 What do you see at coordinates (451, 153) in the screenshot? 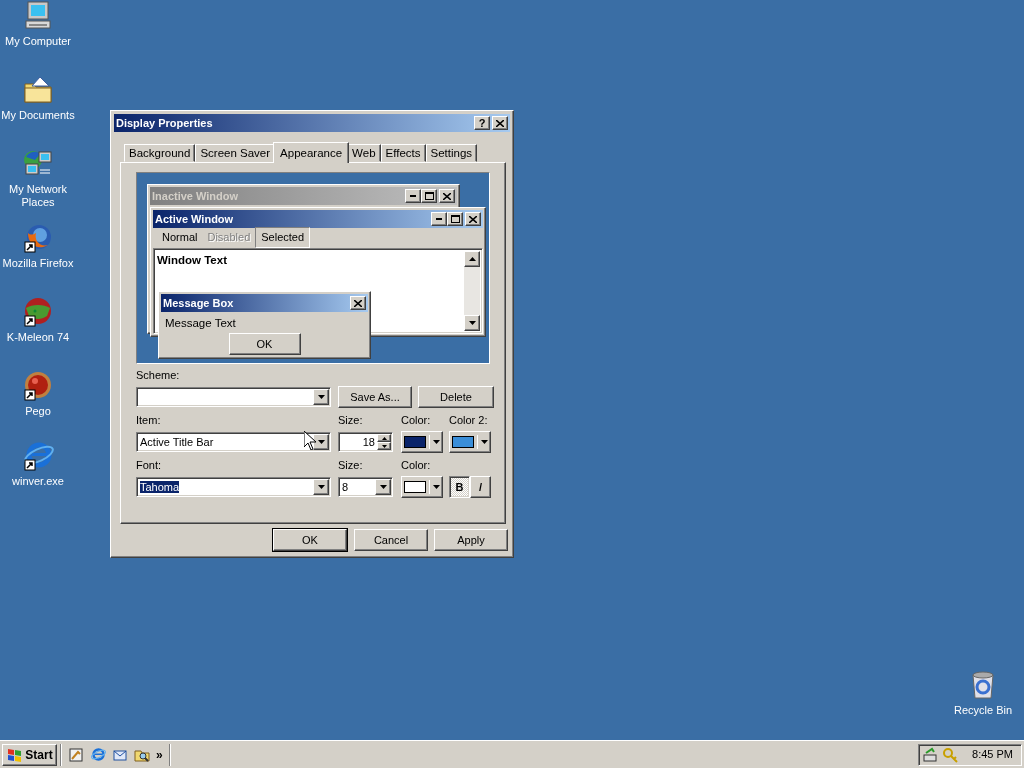
I see `tab: Settings` at bounding box center [451, 153].